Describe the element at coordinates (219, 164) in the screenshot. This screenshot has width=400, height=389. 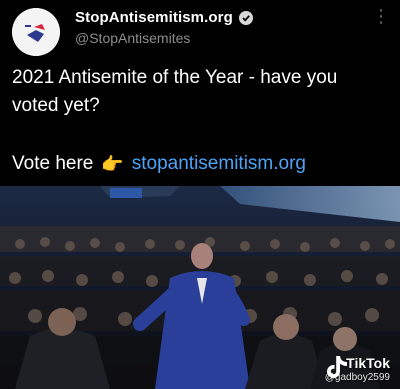
I see `vote-link: stopantisemitism.org` at that location.